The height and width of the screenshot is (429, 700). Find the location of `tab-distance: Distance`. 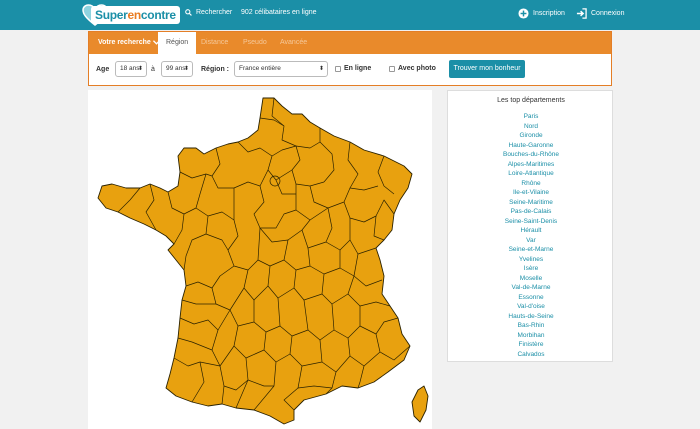

tab-distance: Distance is located at coordinates (214, 43).